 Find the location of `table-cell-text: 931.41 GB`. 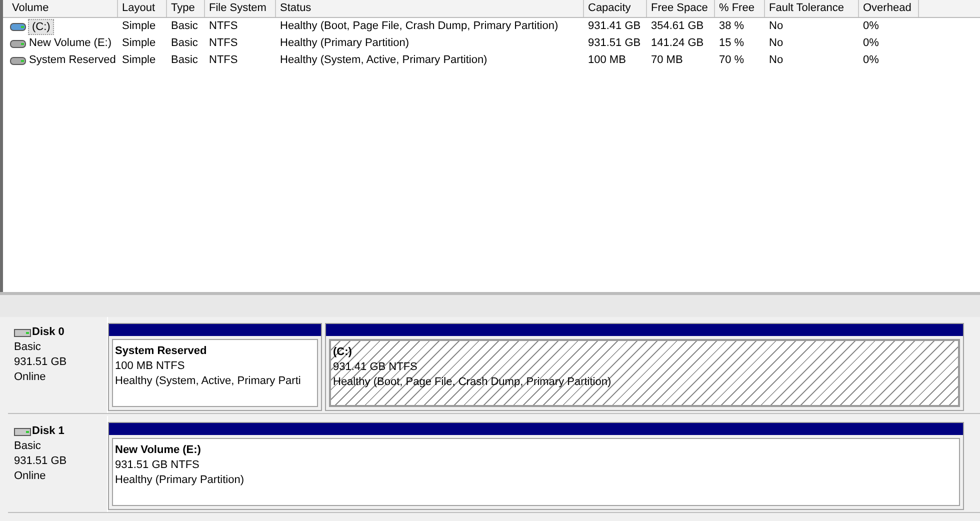

table-cell-text: 931.41 GB is located at coordinates (614, 26).